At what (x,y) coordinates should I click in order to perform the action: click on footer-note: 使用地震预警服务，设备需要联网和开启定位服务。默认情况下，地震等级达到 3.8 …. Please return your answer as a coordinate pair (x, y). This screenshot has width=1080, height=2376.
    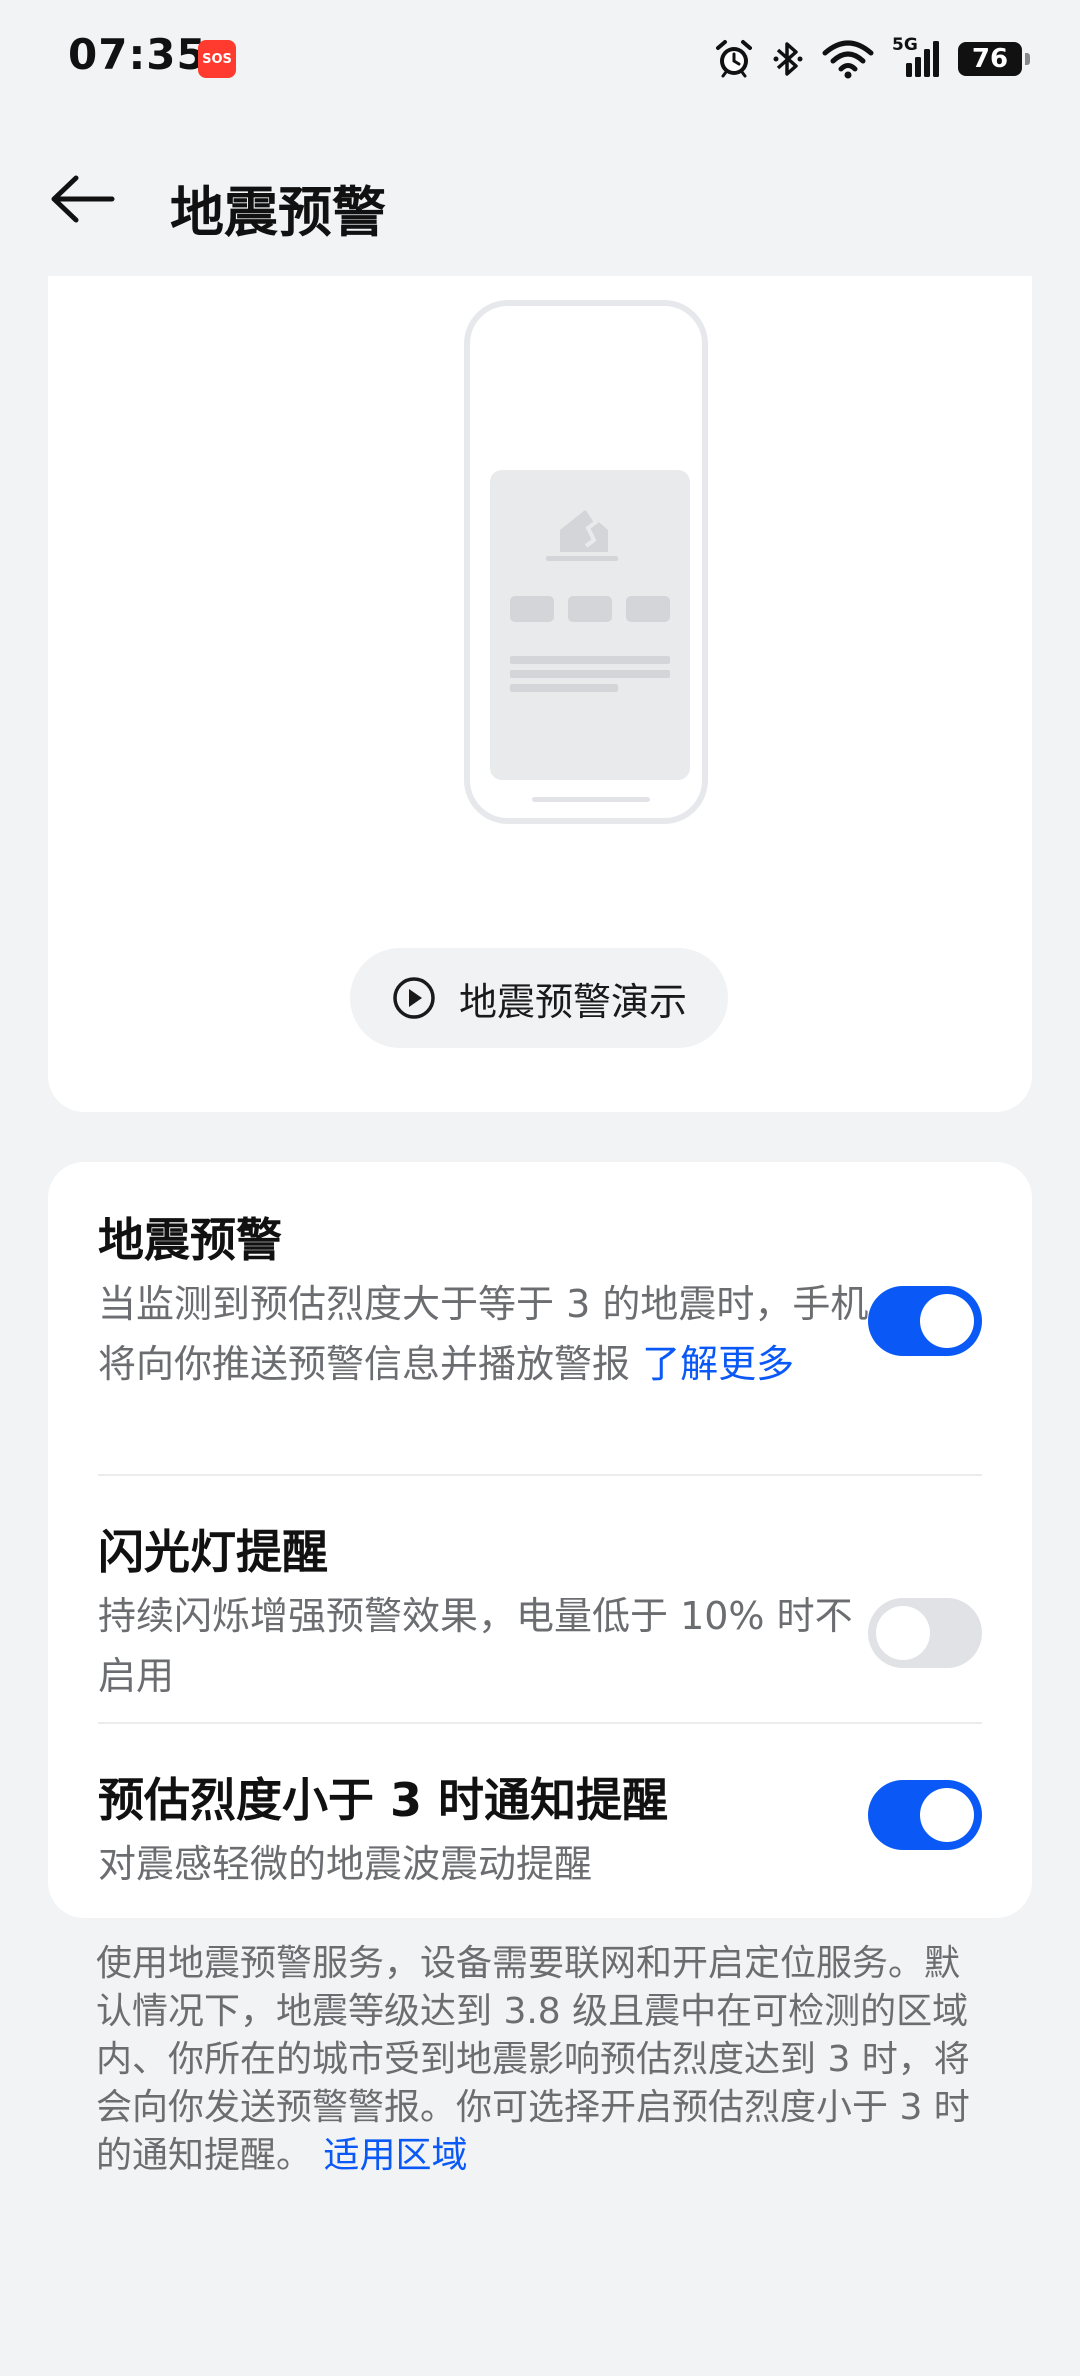
    Looking at the image, I should click on (536, 2060).